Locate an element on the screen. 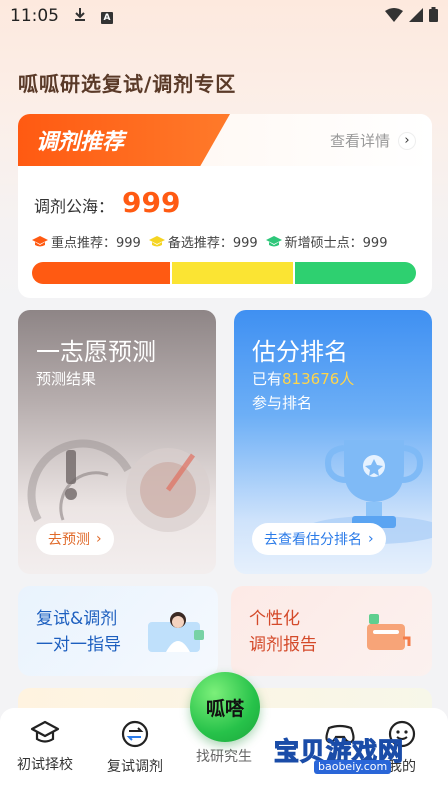 Image resolution: width=448 pixels, height=798 pixels. stat-backup: 备选推荐：999 is located at coordinates (203, 241).